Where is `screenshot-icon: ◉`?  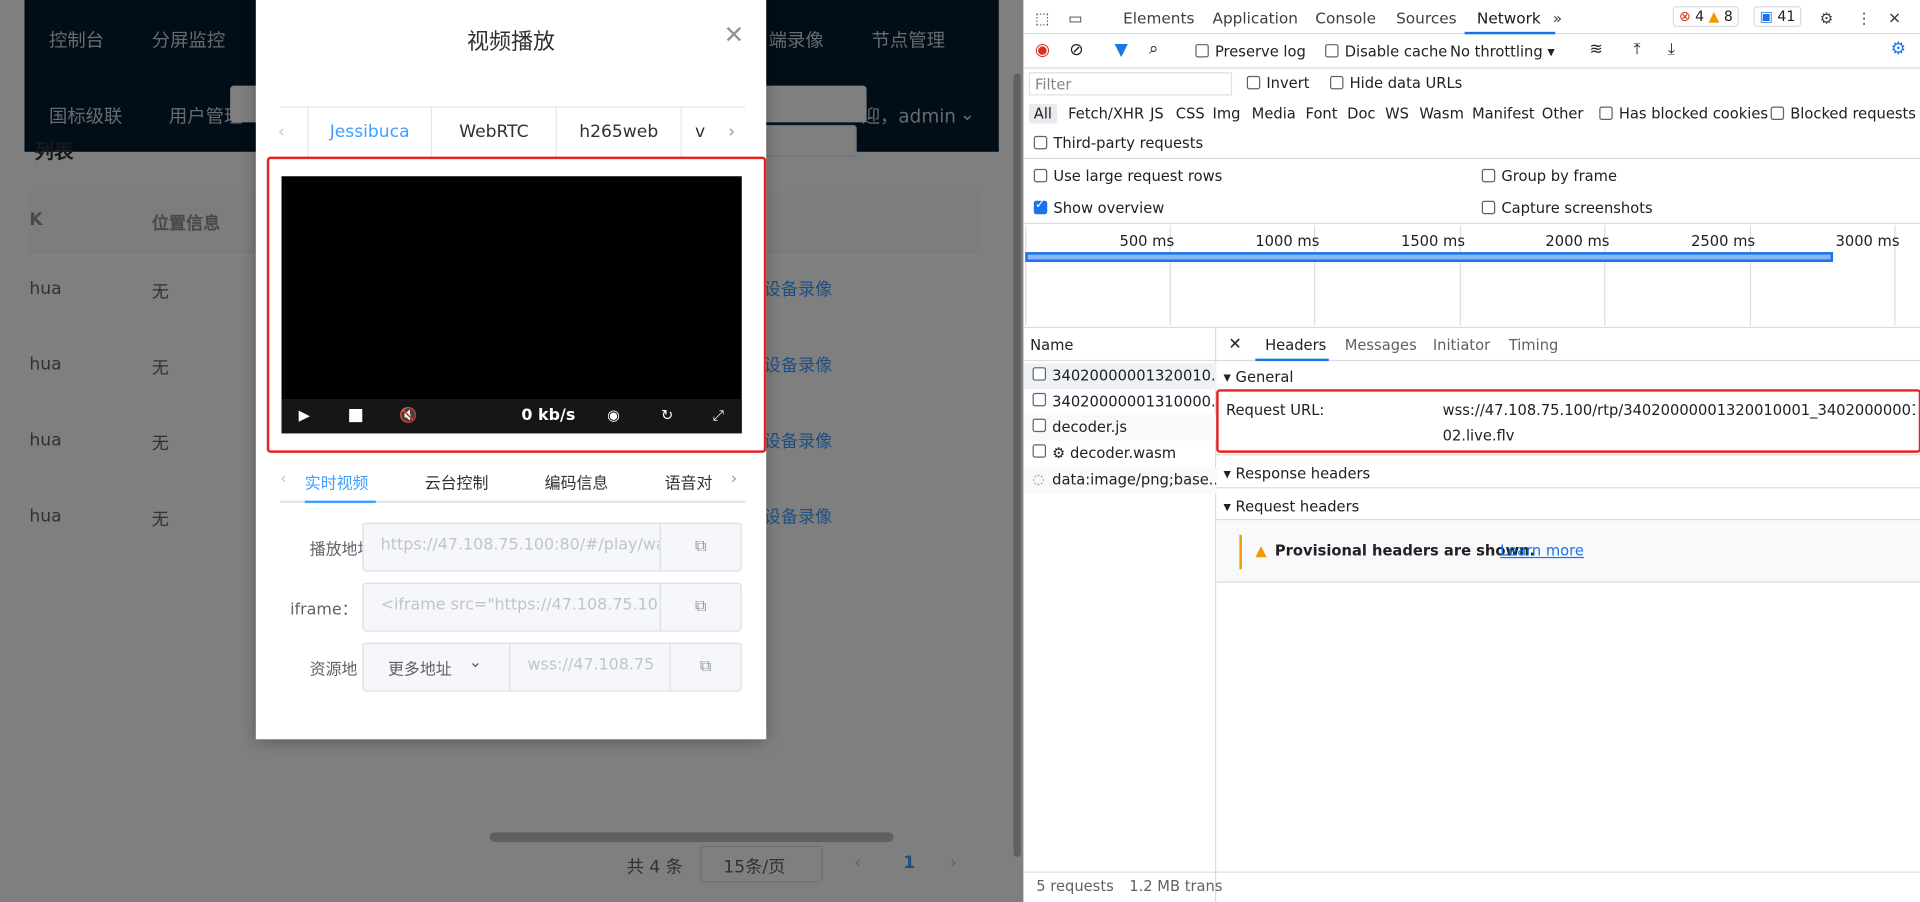
screenshot-icon: ◉ is located at coordinates (613, 414).